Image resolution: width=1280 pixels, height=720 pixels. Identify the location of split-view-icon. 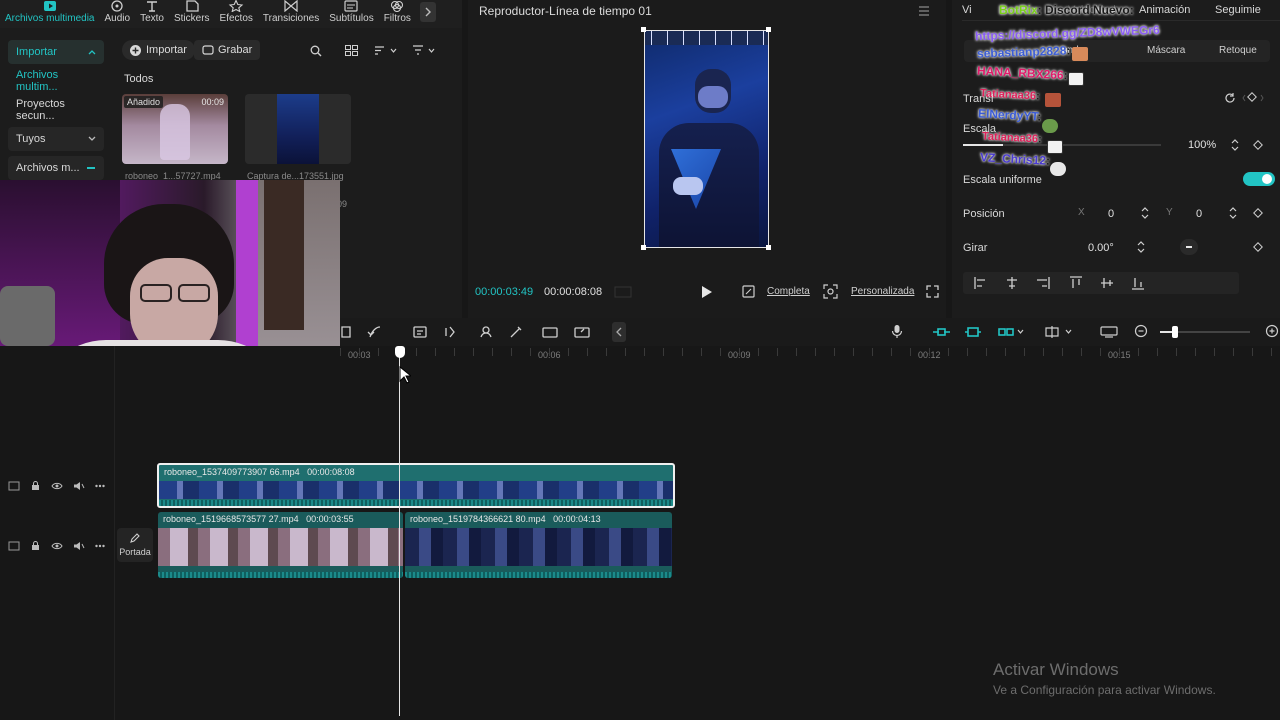
(1060, 332).